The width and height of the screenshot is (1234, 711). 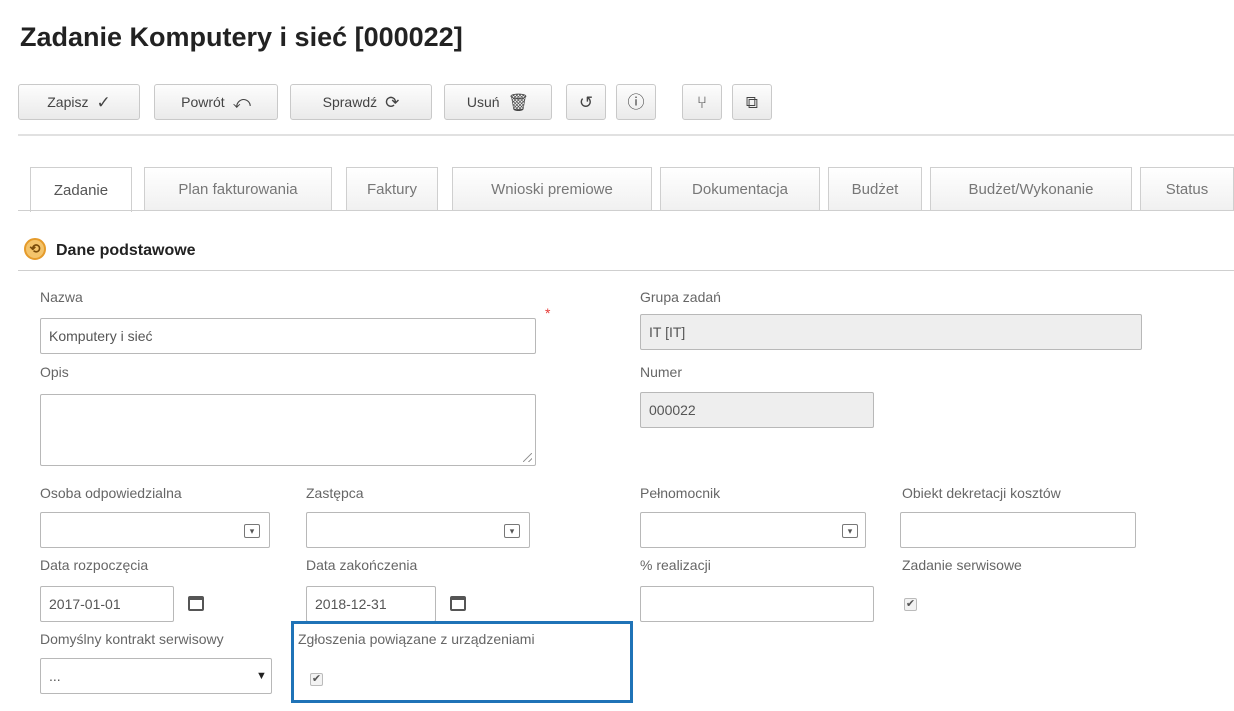 I want to click on toolbar-divider, so click(x=626, y=135).